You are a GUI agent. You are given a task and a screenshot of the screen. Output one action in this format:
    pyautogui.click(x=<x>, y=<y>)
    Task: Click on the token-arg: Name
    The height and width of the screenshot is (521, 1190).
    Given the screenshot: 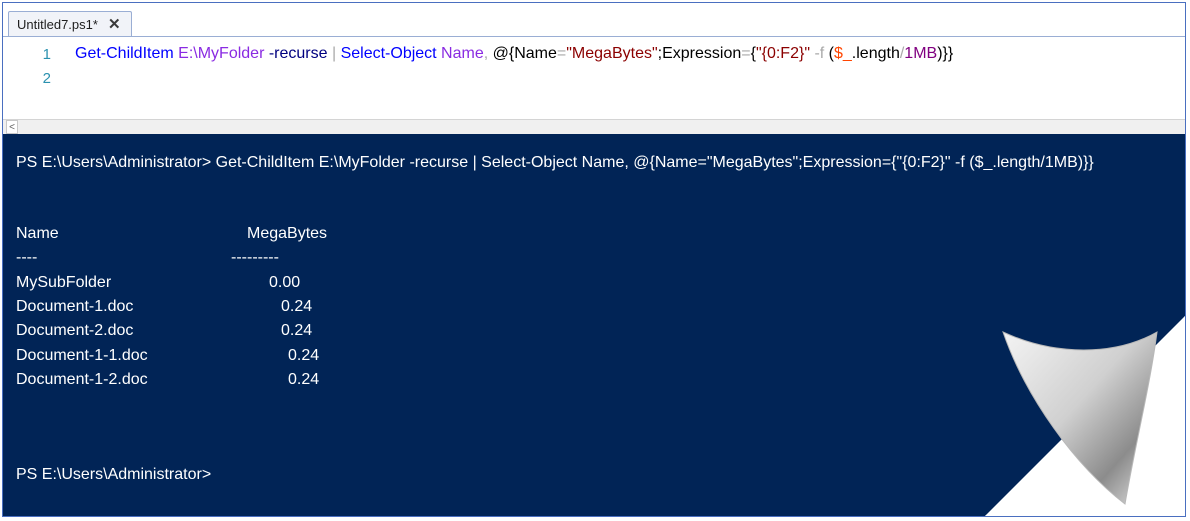 What is the action you would take?
    pyautogui.click(x=460, y=53)
    